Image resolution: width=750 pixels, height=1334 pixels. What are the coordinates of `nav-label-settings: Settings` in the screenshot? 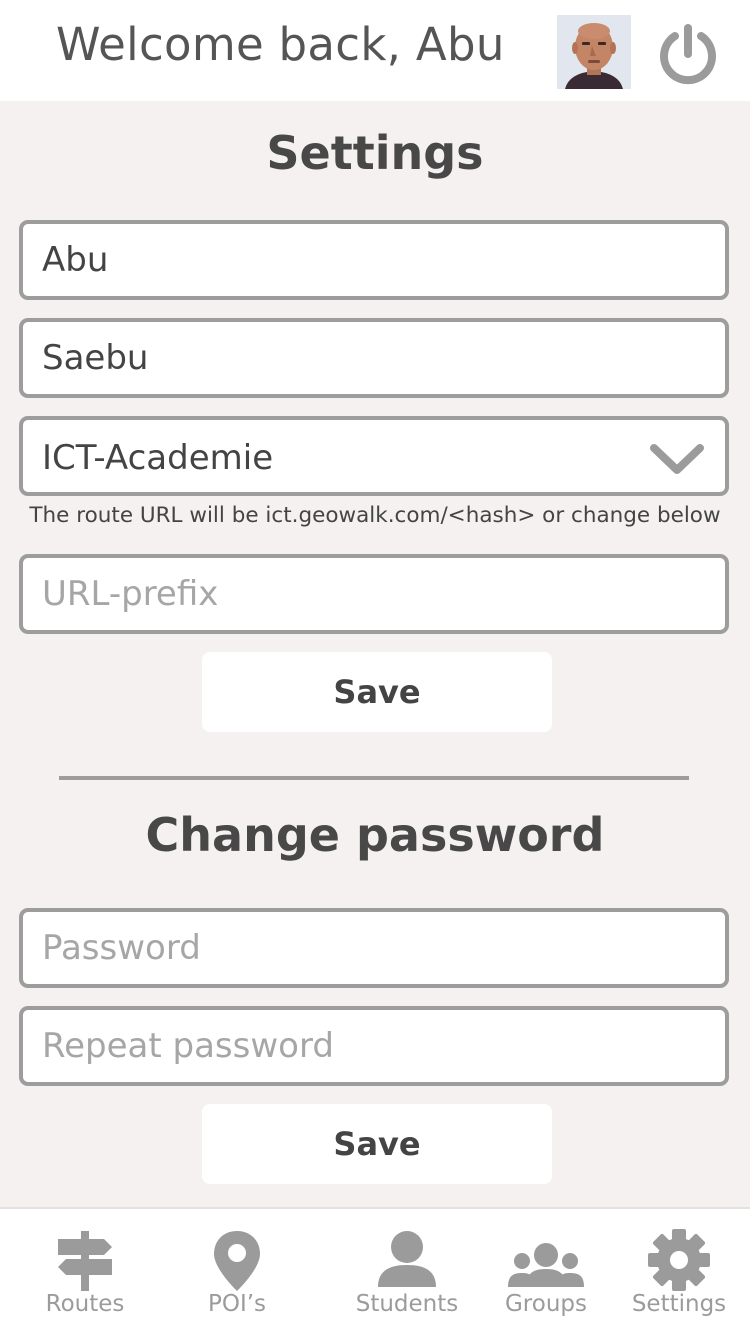 It's located at (679, 1304).